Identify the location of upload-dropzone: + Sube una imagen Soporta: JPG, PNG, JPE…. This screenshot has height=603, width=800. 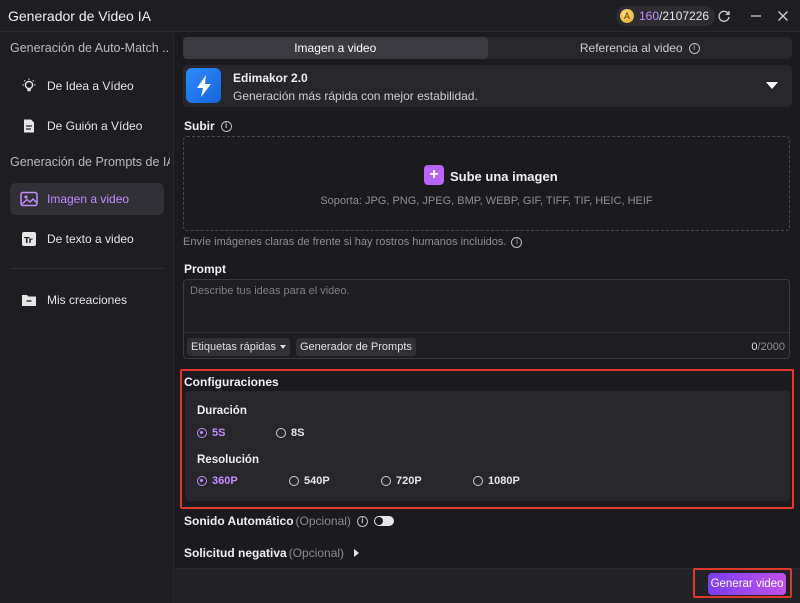
(486, 183).